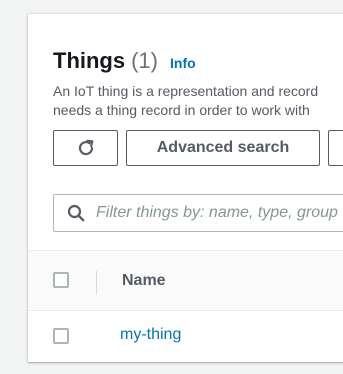 The image size is (343, 374). What do you see at coordinates (61, 280) in the screenshot?
I see `select-all-checkbox` at bounding box center [61, 280].